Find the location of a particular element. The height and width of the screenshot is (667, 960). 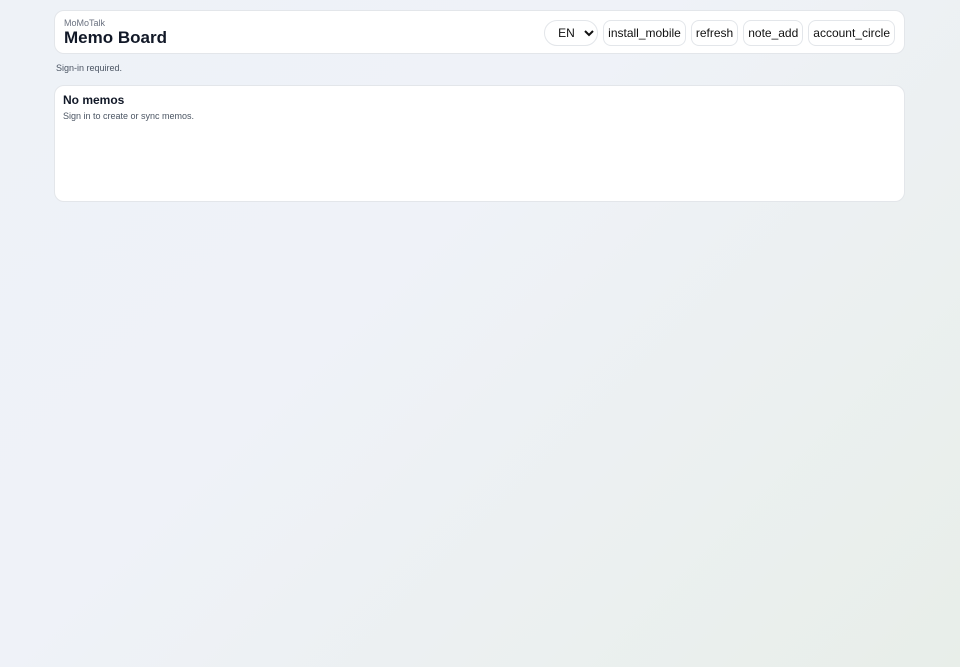

new-memo-button: note_add is located at coordinates (773, 33).